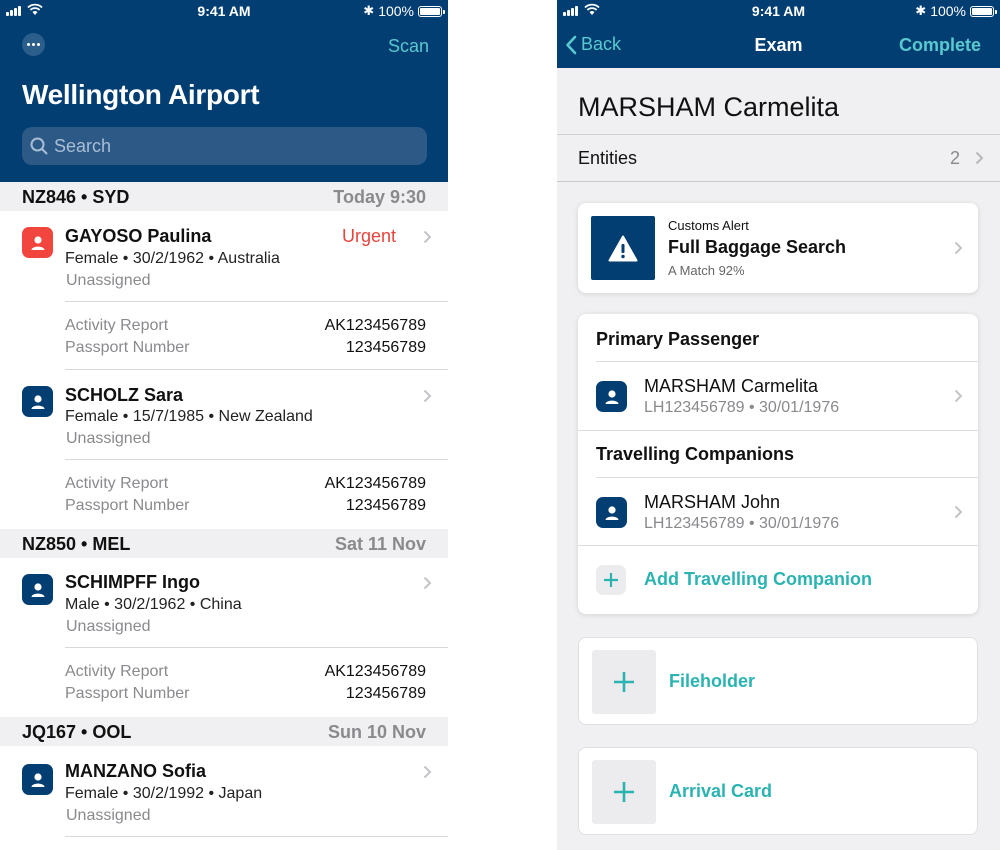 The height and width of the screenshot is (850, 1000). I want to click on flight-header: NZ850 • MEL Sat 11 Nov, so click(224, 543).